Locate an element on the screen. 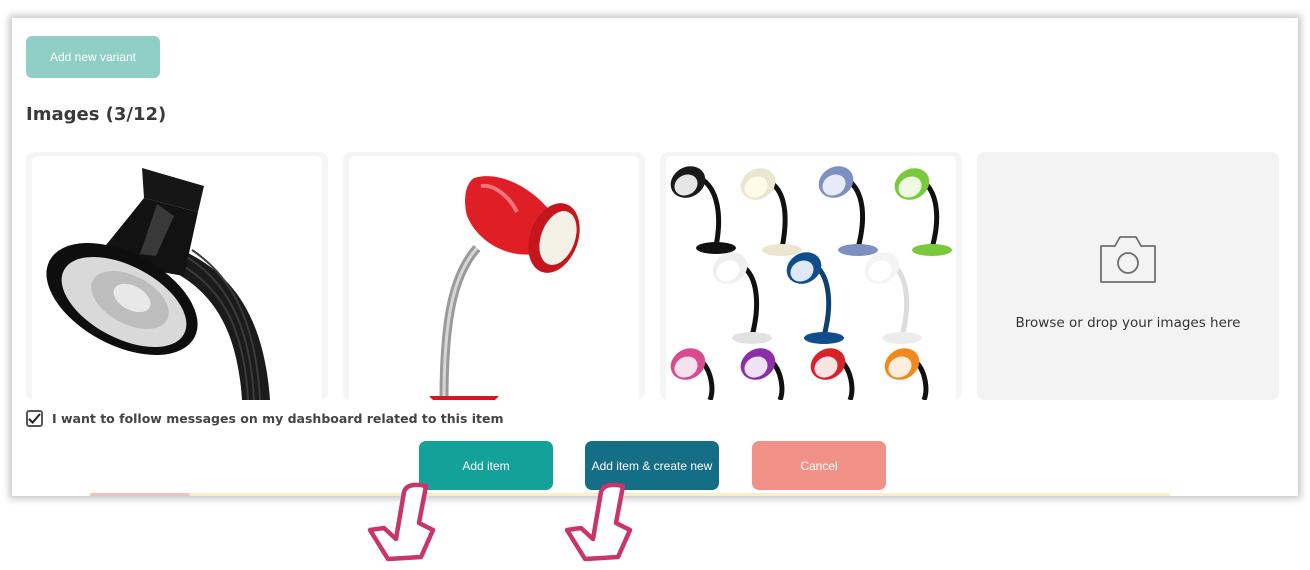  red-lamp-image is located at coordinates (494, 278).